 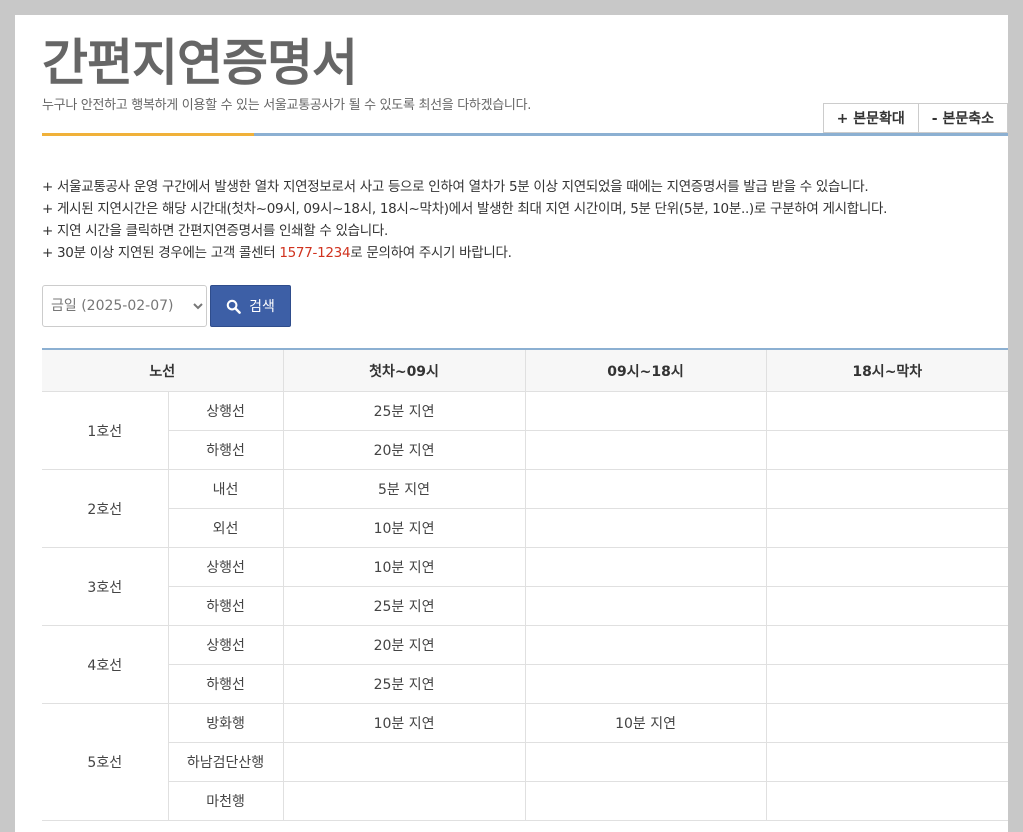 I want to click on line-name-cell: 5호선, so click(x=105, y=762).